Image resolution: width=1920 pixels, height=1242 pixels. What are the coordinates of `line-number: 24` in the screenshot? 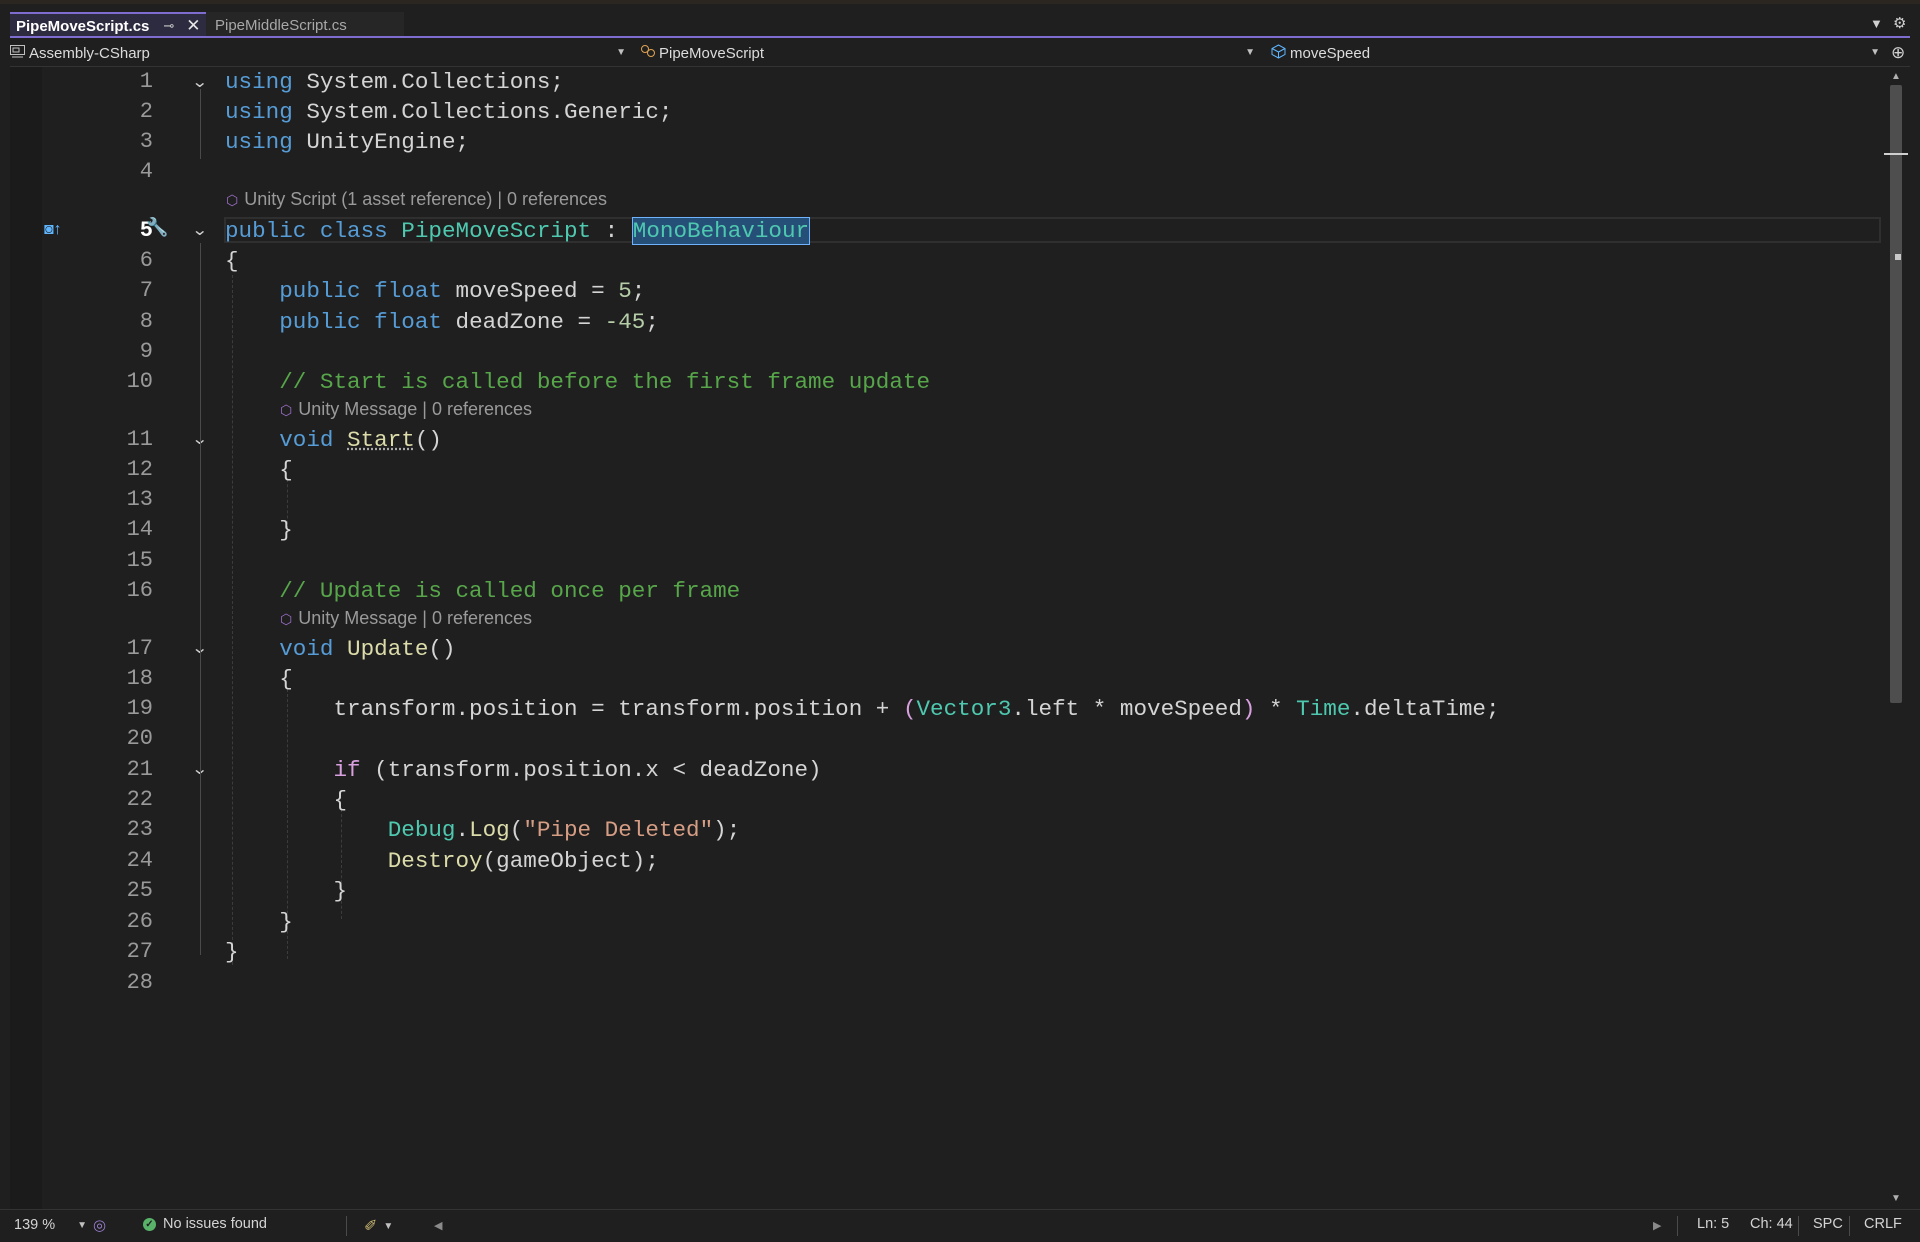 It's located at (139, 860).